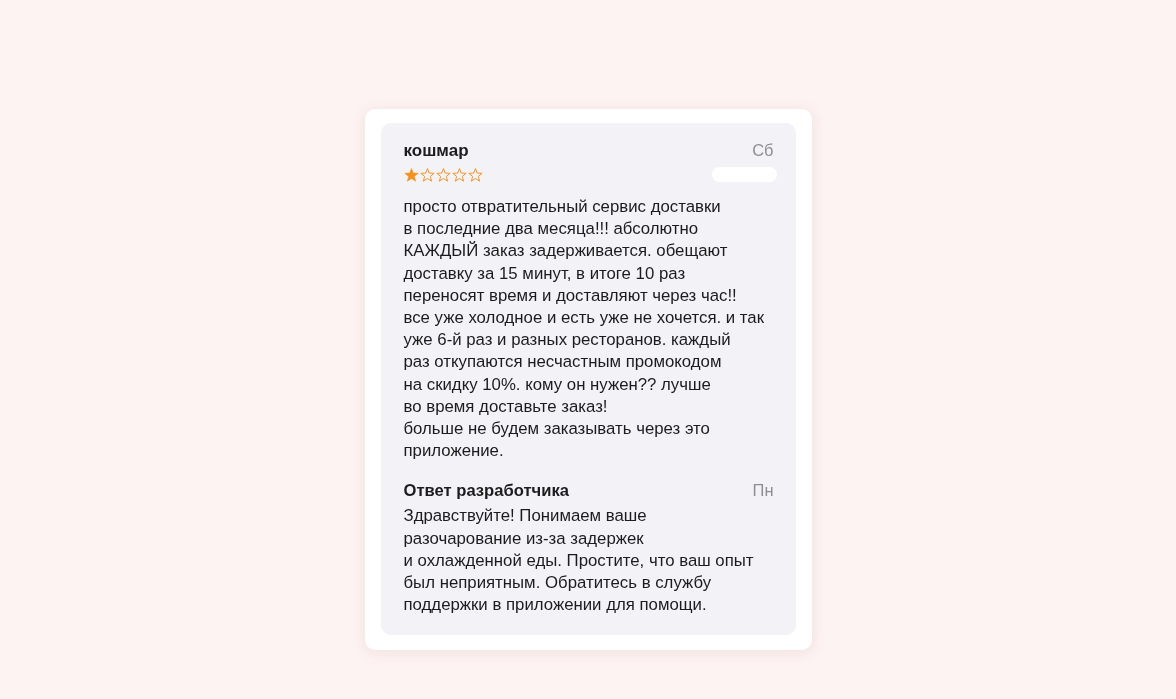  What do you see at coordinates (411, 174) in the screenshot?
I see `star-icon` at bounding box center [411, 174].